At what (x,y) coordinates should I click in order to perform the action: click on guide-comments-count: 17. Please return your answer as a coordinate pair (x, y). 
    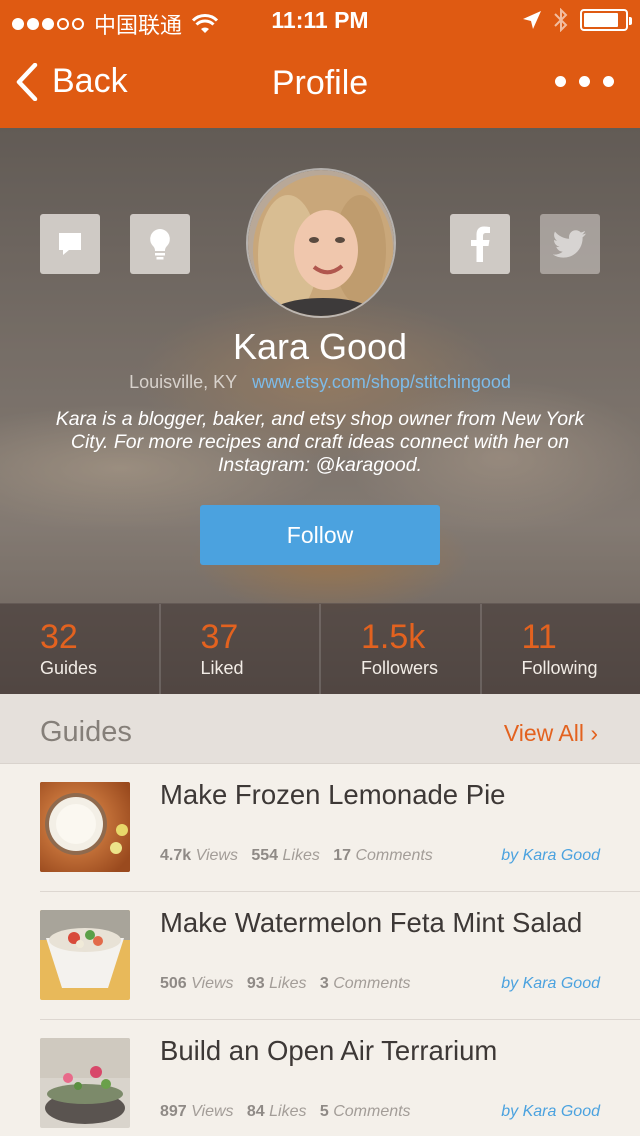
    Looking at the image, I should click on (342, 855).